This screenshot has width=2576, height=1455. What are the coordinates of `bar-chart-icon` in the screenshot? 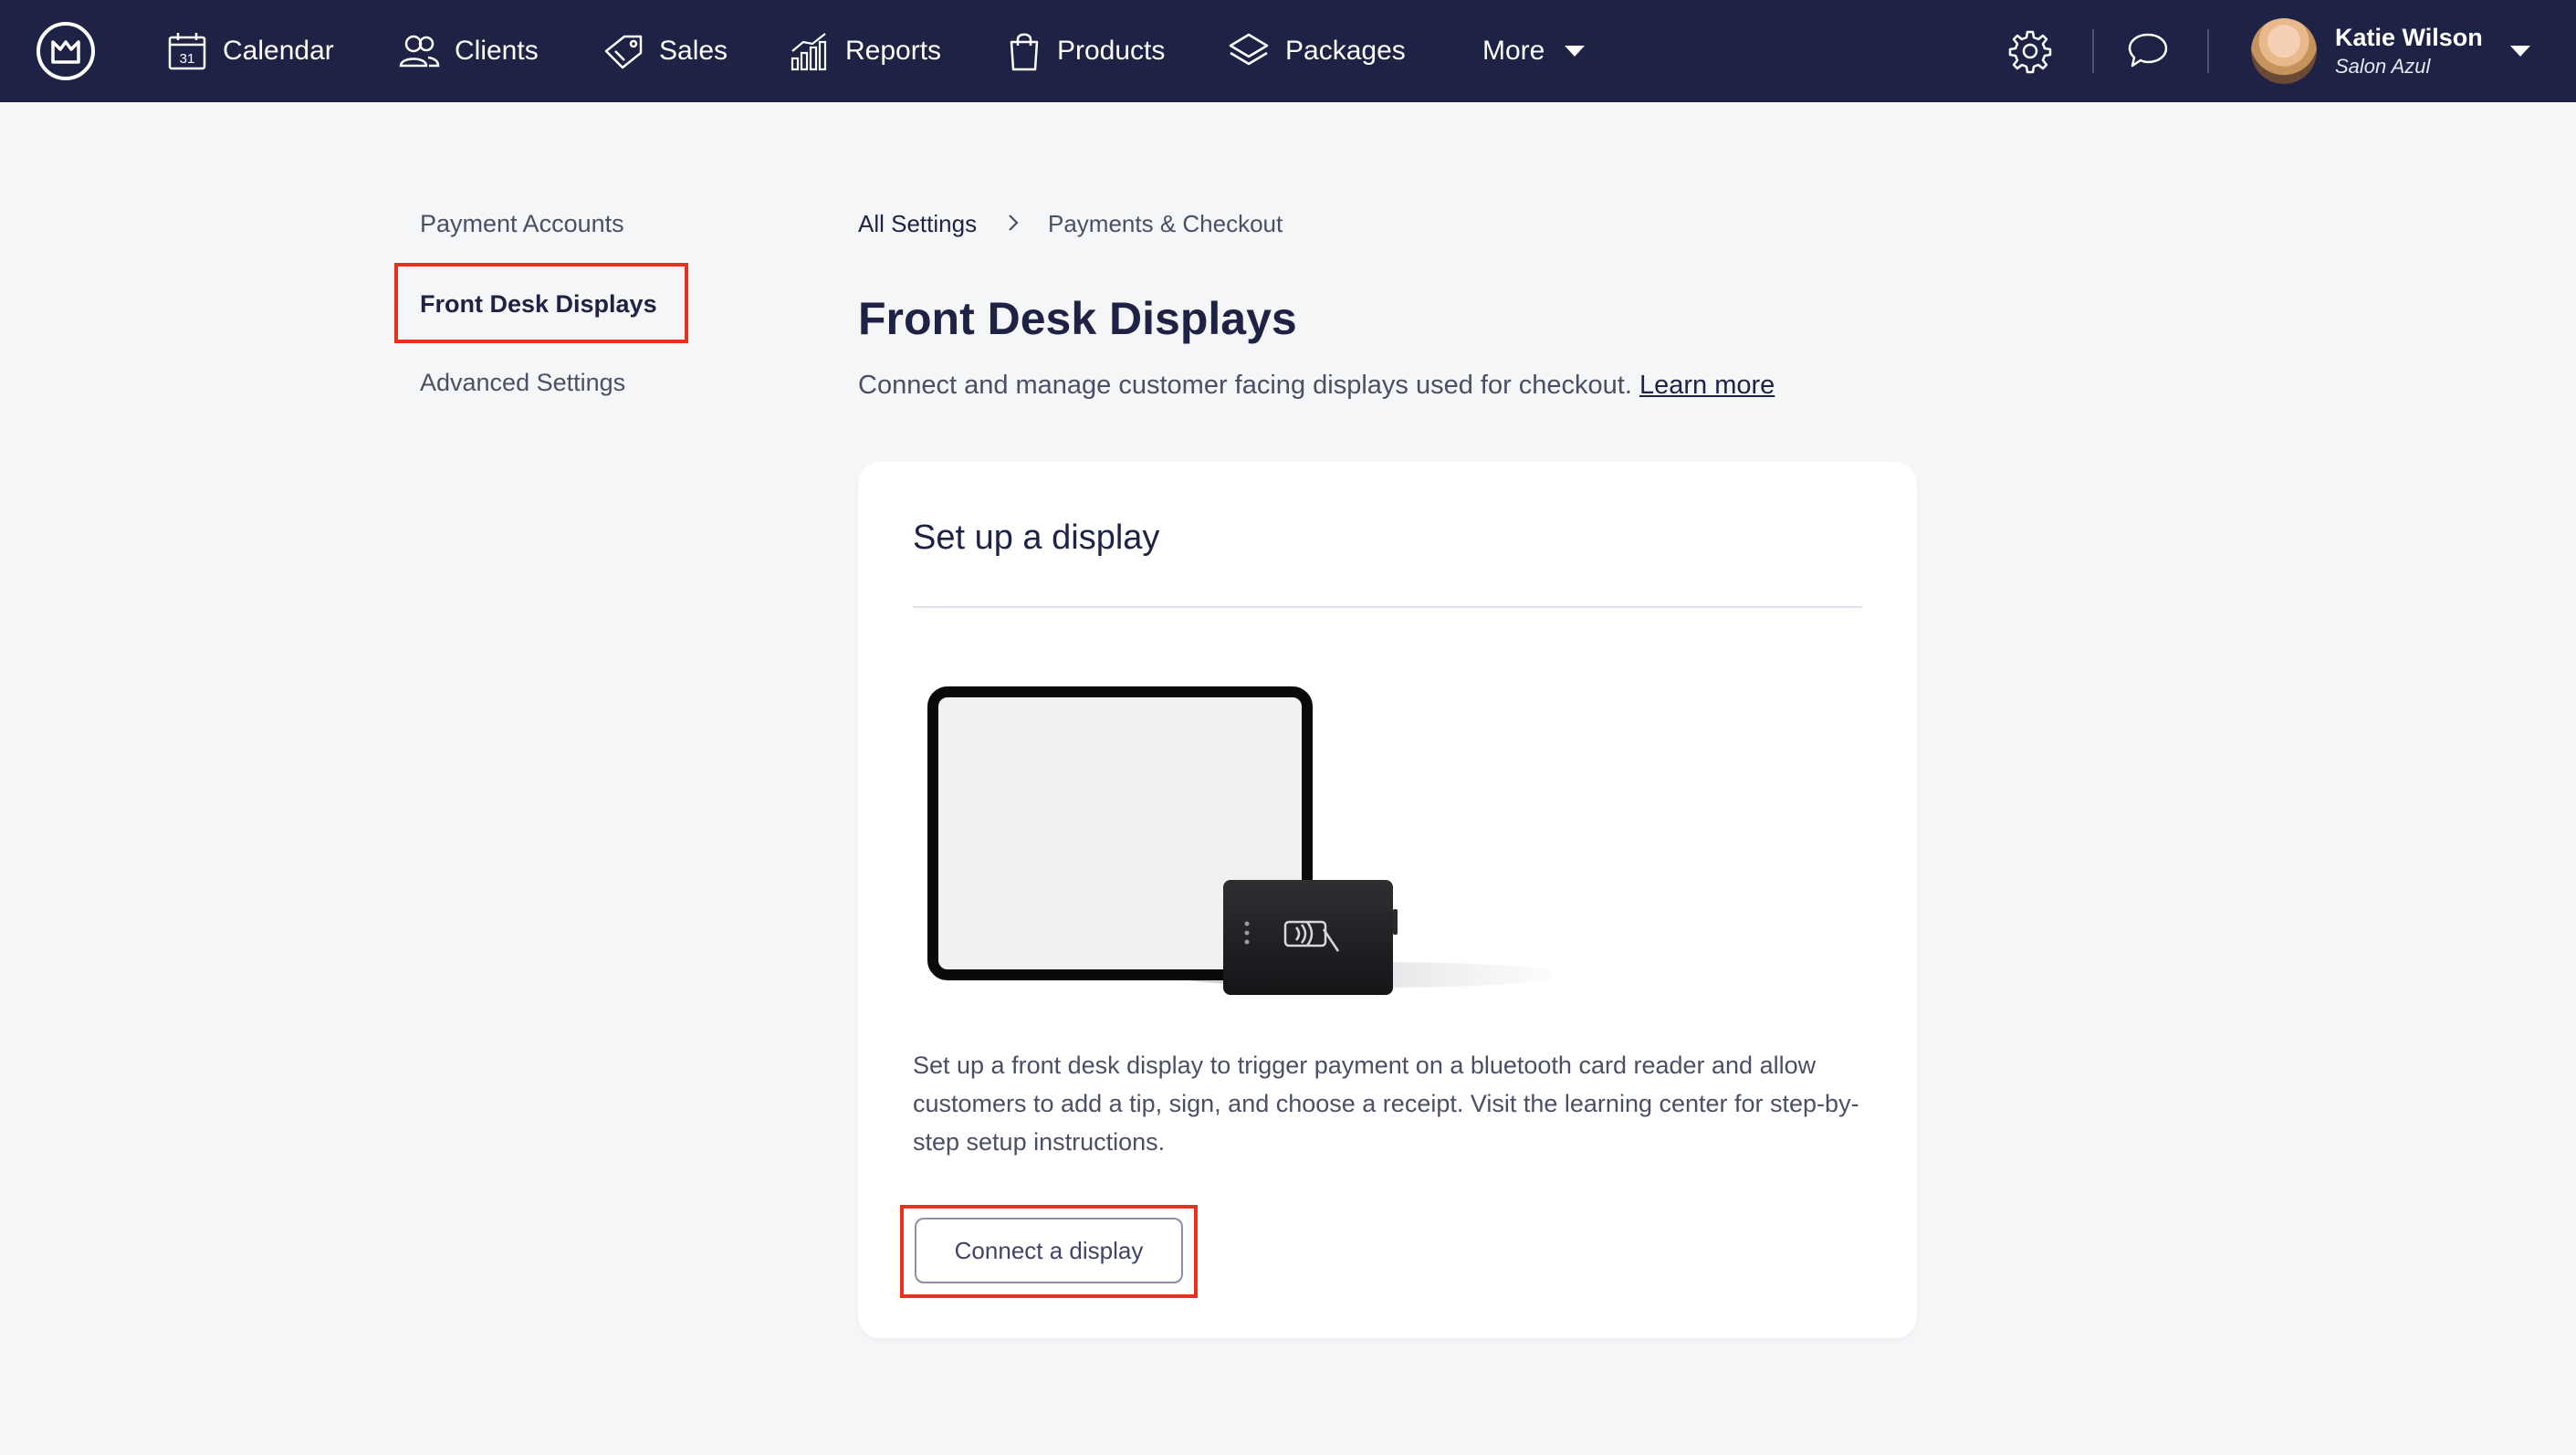 It's located at (809, 52).